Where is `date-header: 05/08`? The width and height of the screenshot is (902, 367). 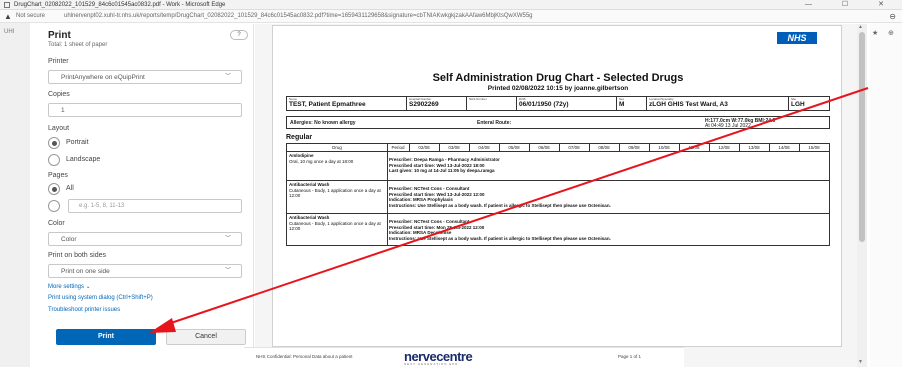
date-header: 05/08 is located at coordinates (514, 147).